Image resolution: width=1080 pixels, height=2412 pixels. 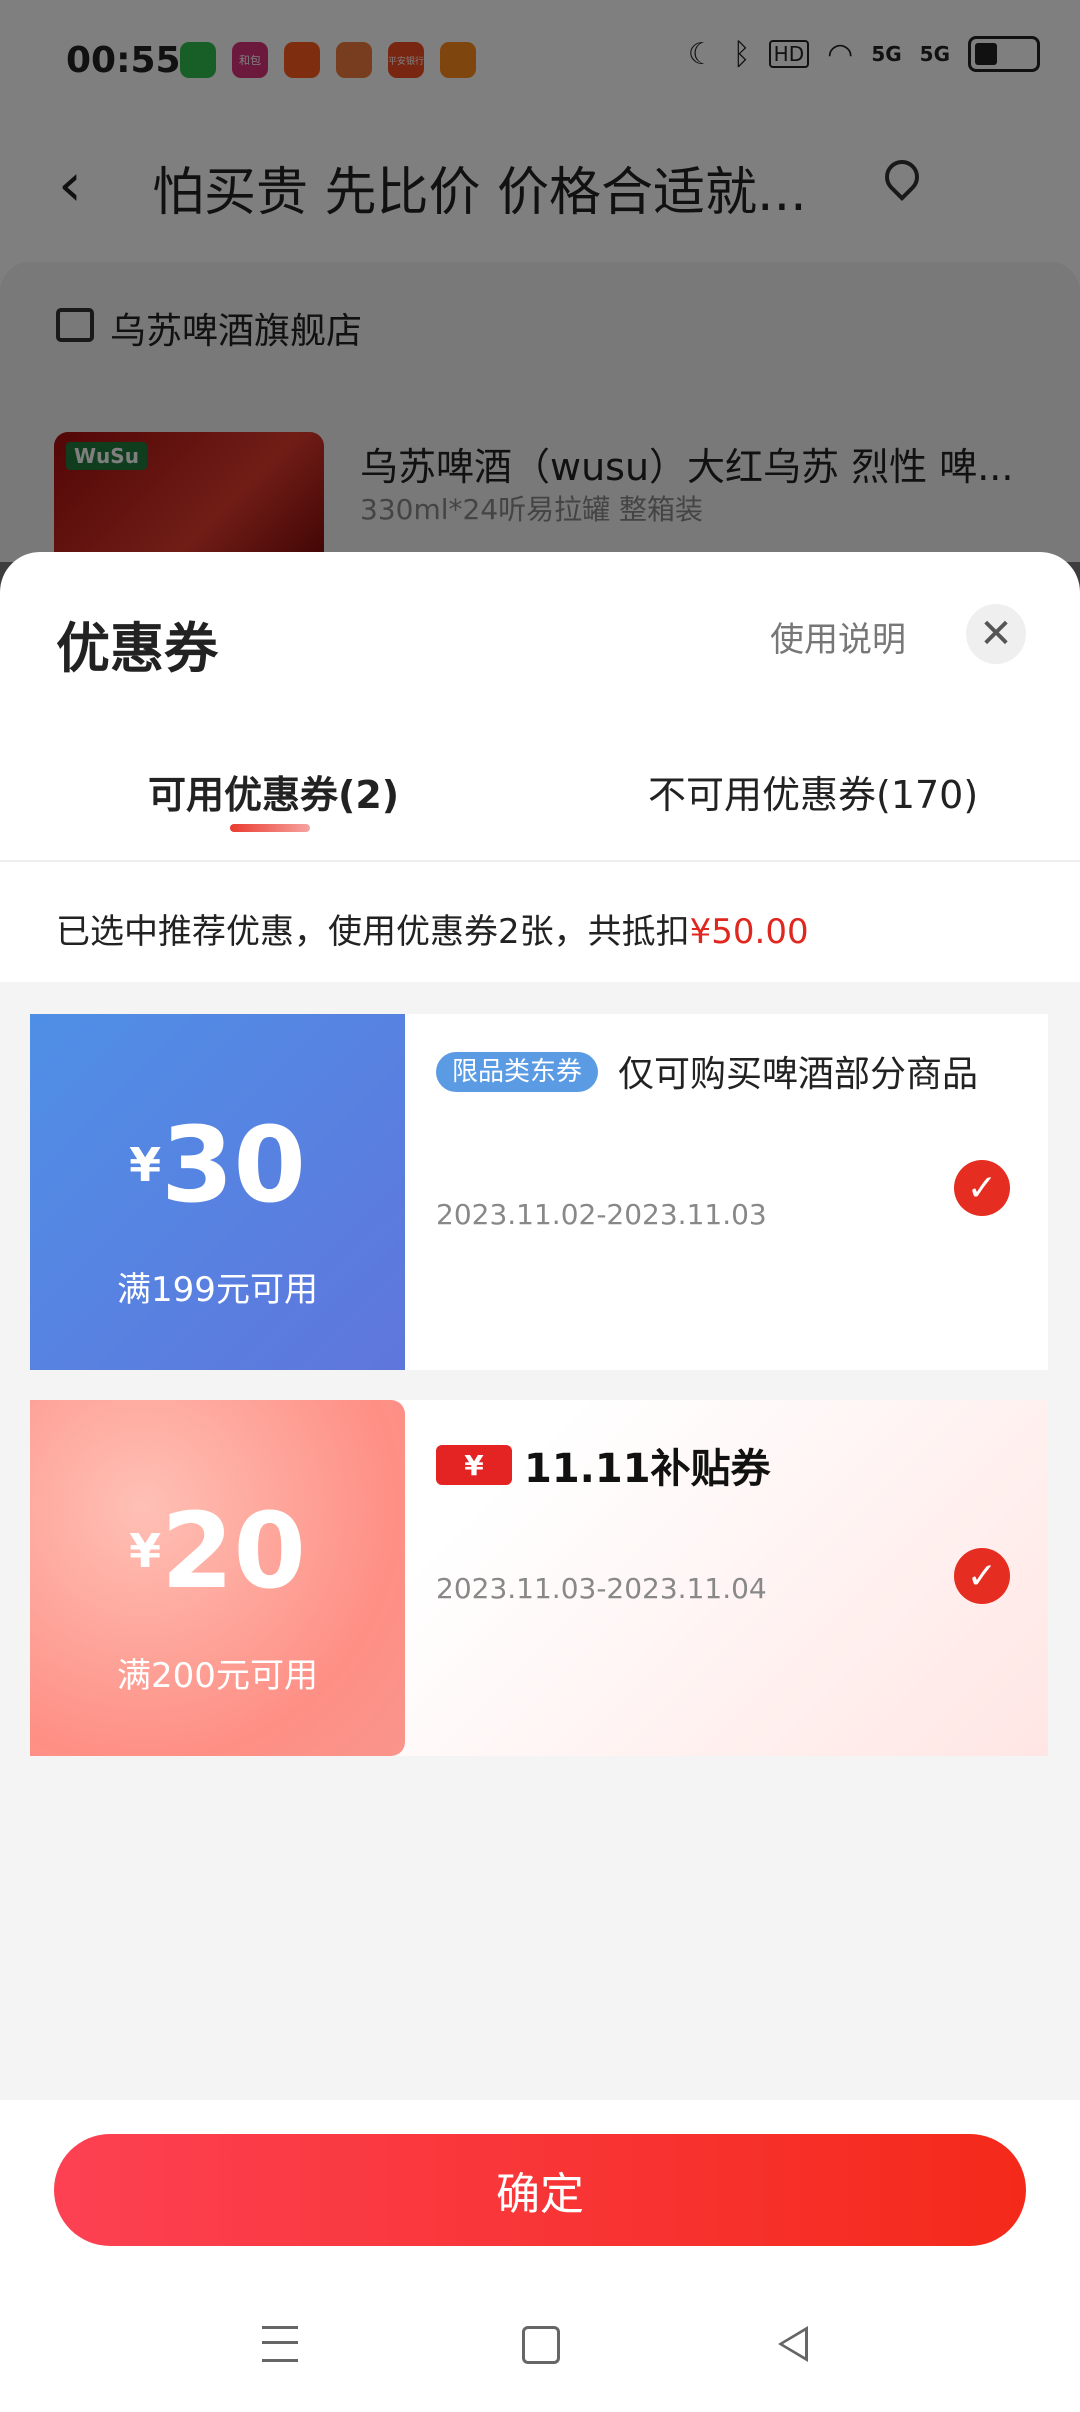 What do you see at coordinates (647, 1469) in the screenshot?
I see `coupon-title: 11.11补贴券` at bounding box center [647, 1469].